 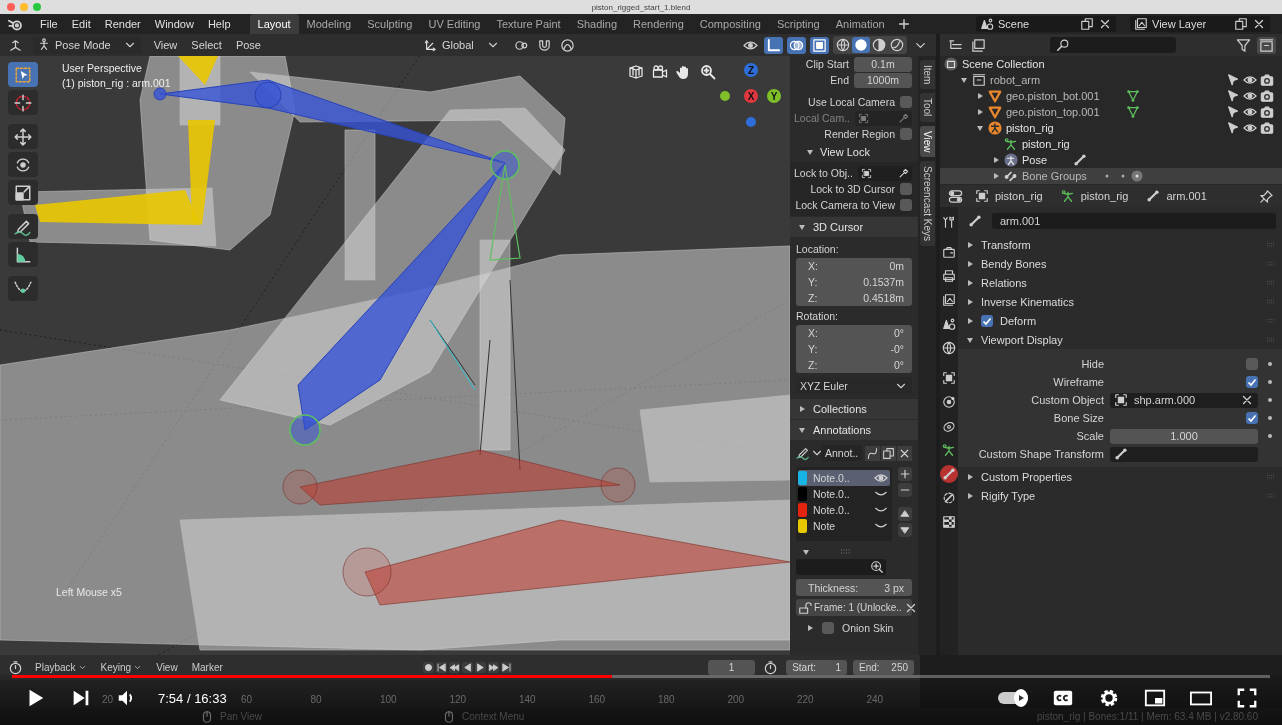 I want to click on panel-title: Inverse Kinematics, so click(x=1120, y=301).